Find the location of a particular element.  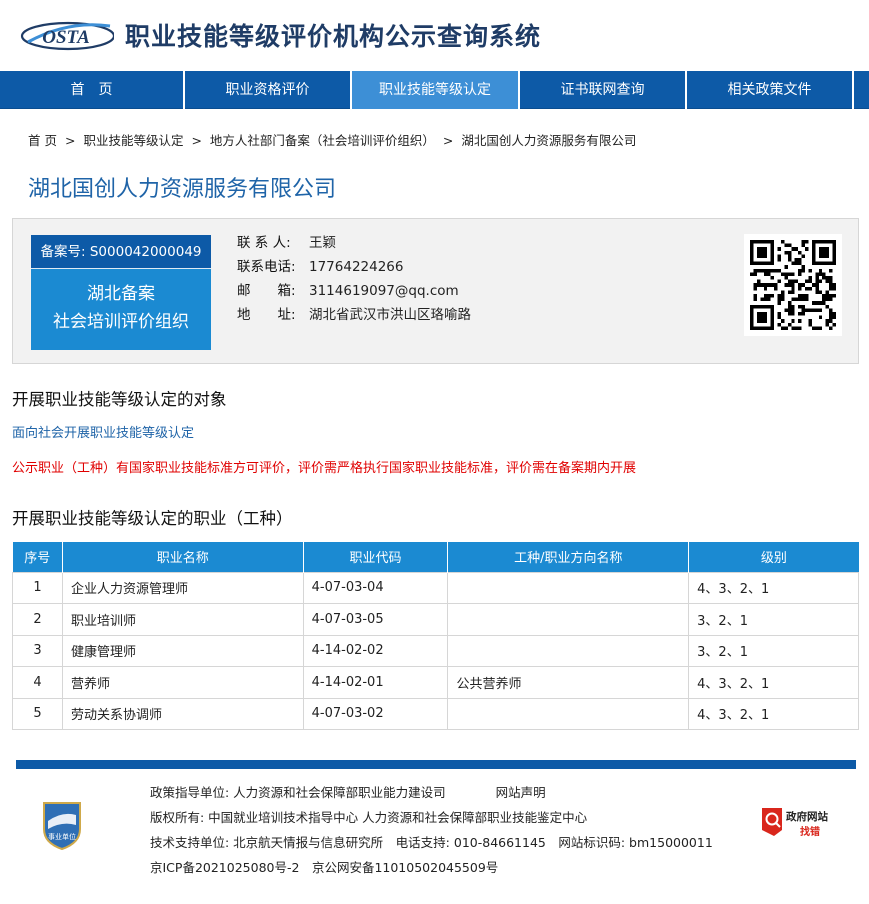

header-occupation-name: 职业名称 is located at coordinates (182, 557).